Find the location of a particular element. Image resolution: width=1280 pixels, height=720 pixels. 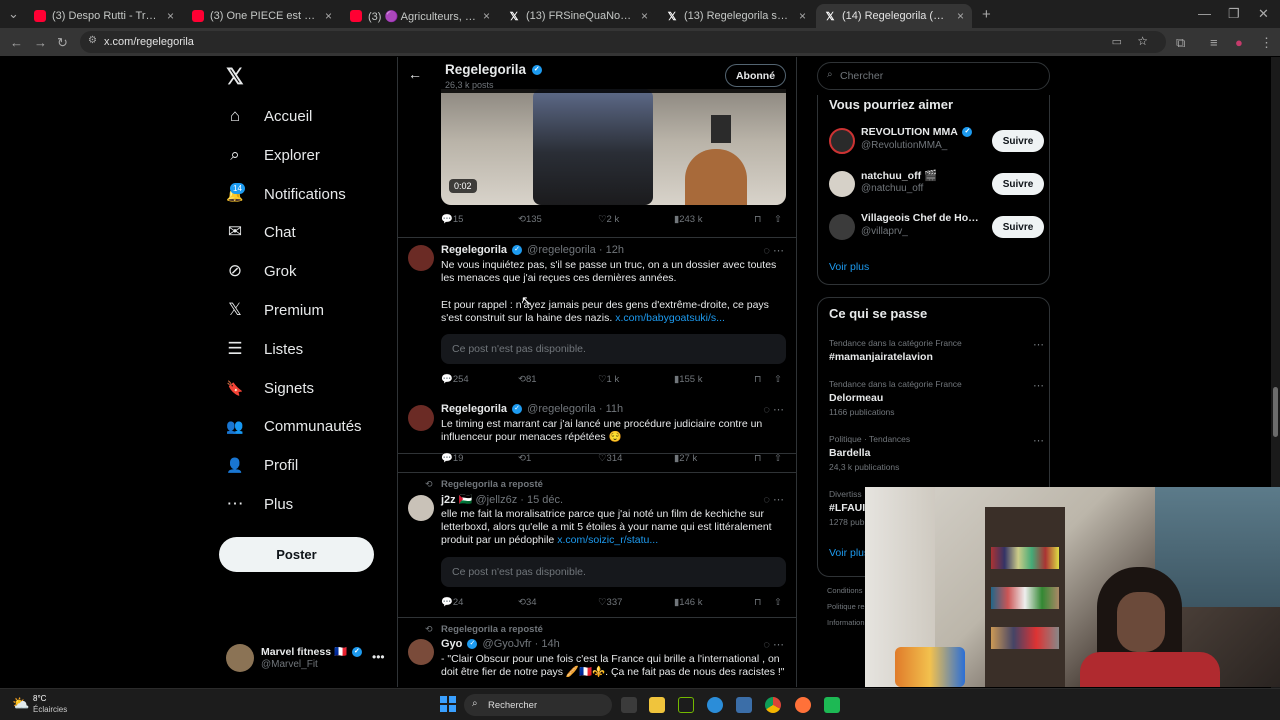

views-button: ▮ 27 k is located at coordinates (685, 458).